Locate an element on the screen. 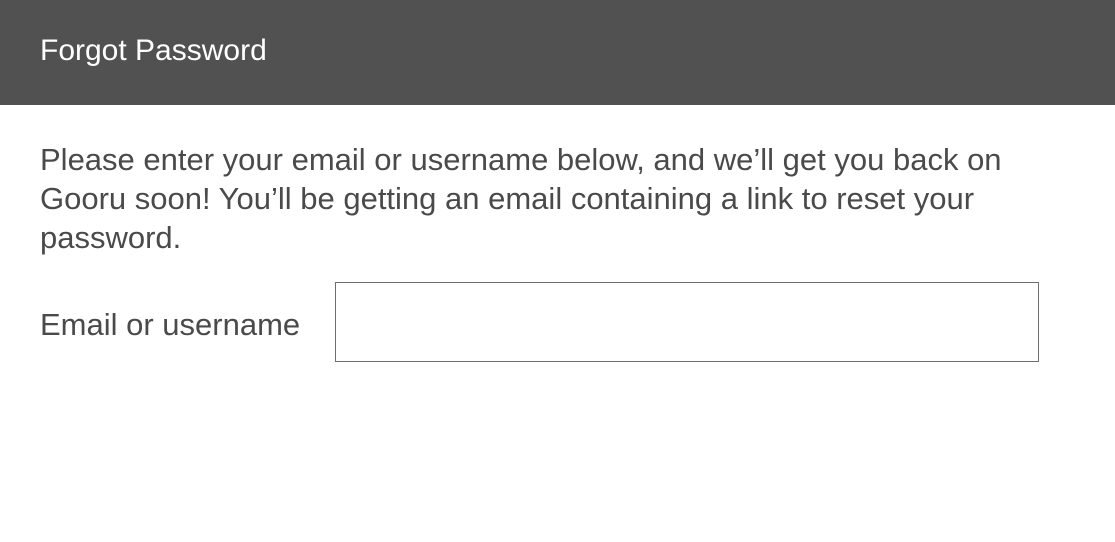 The image size is (1115, 542). email-or-username-input is located at coordinates (687, 322).